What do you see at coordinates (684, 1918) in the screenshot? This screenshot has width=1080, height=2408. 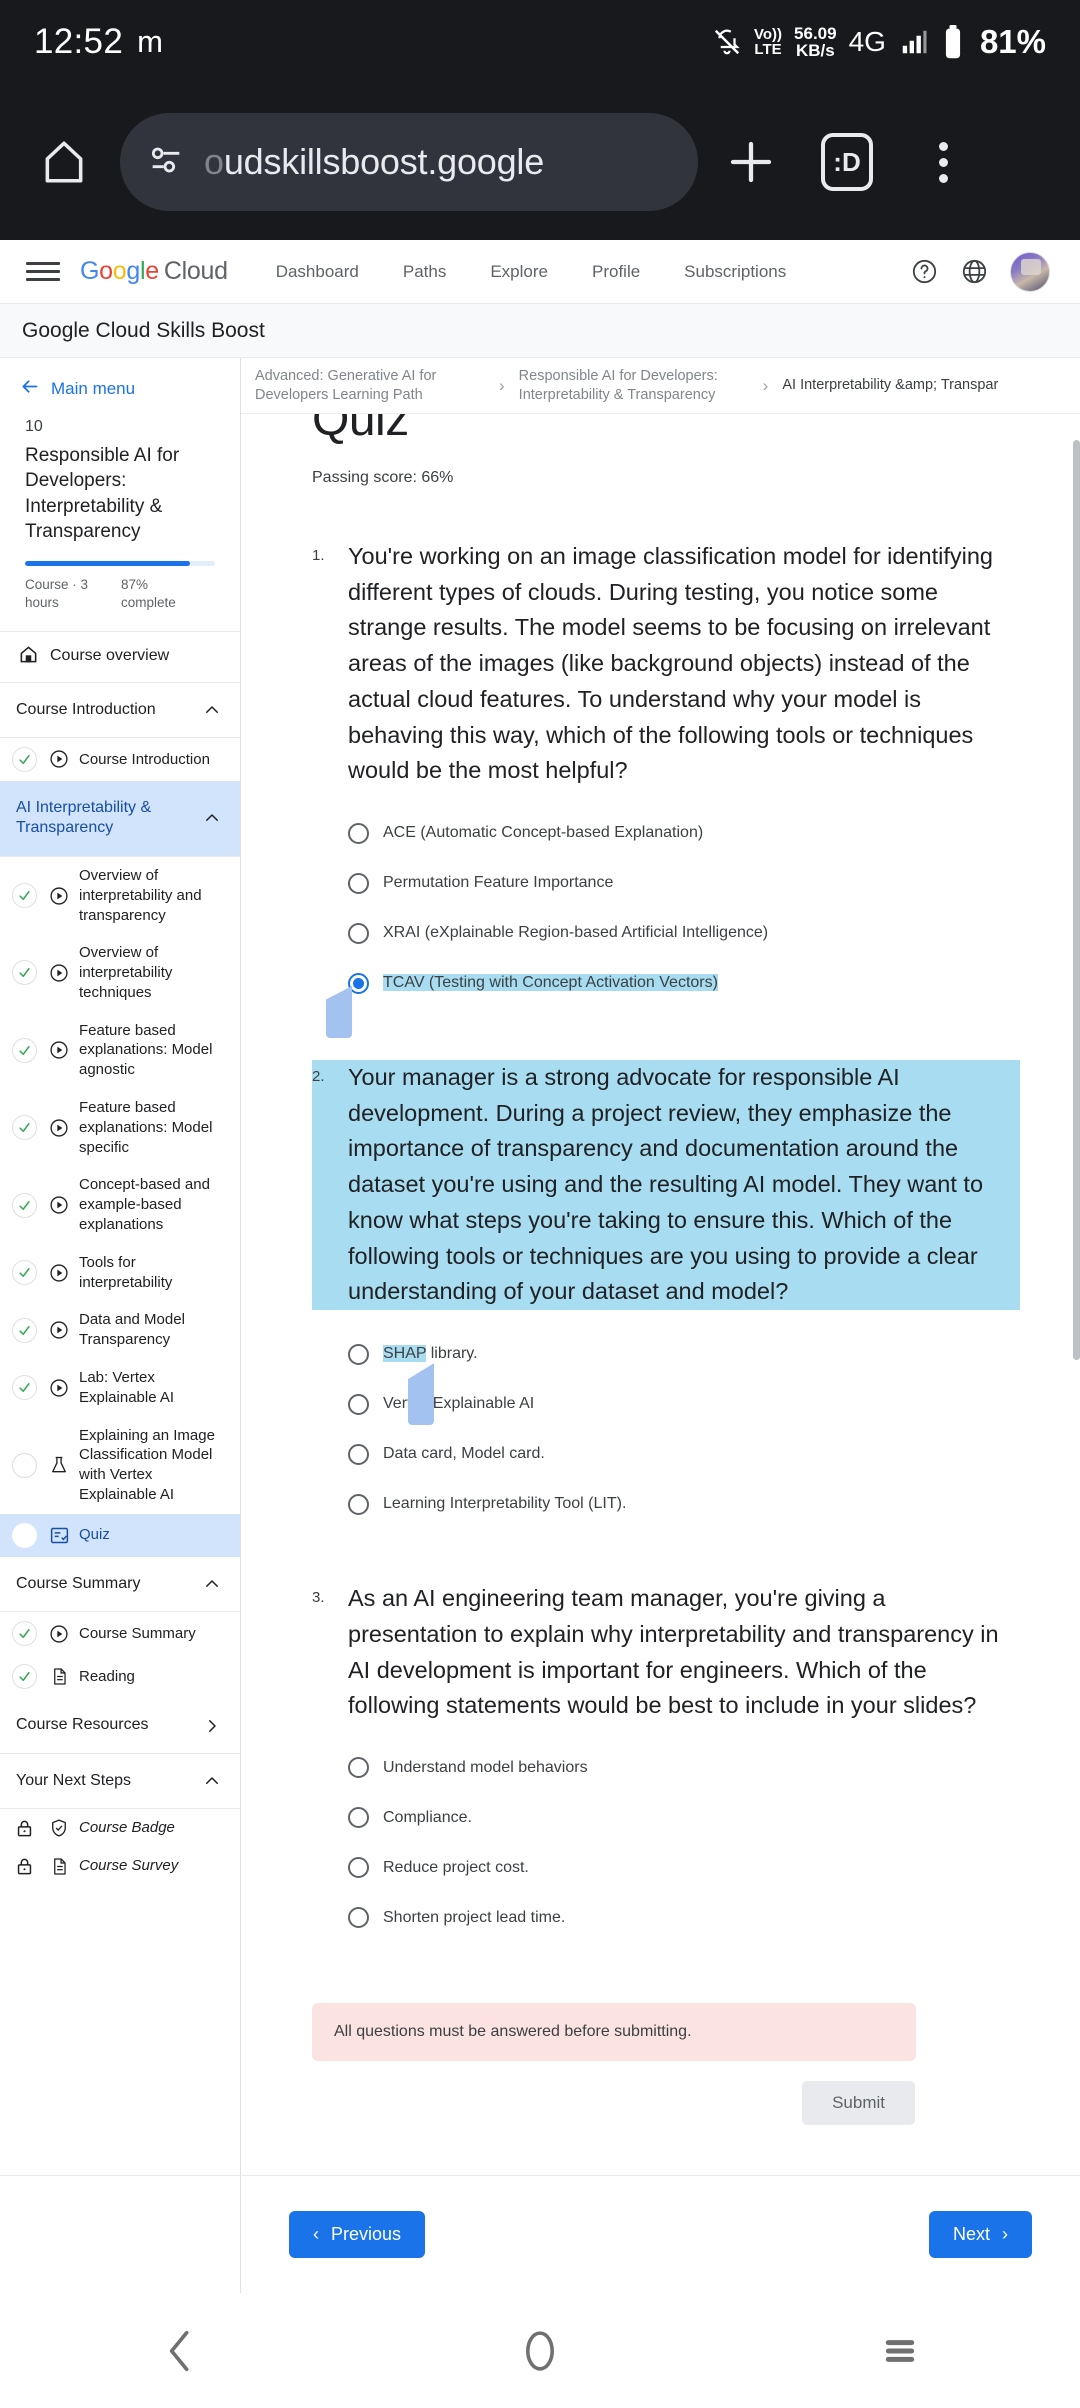 I see `option-row: Shorten project lead time.` at bounding box center [684, 1918].